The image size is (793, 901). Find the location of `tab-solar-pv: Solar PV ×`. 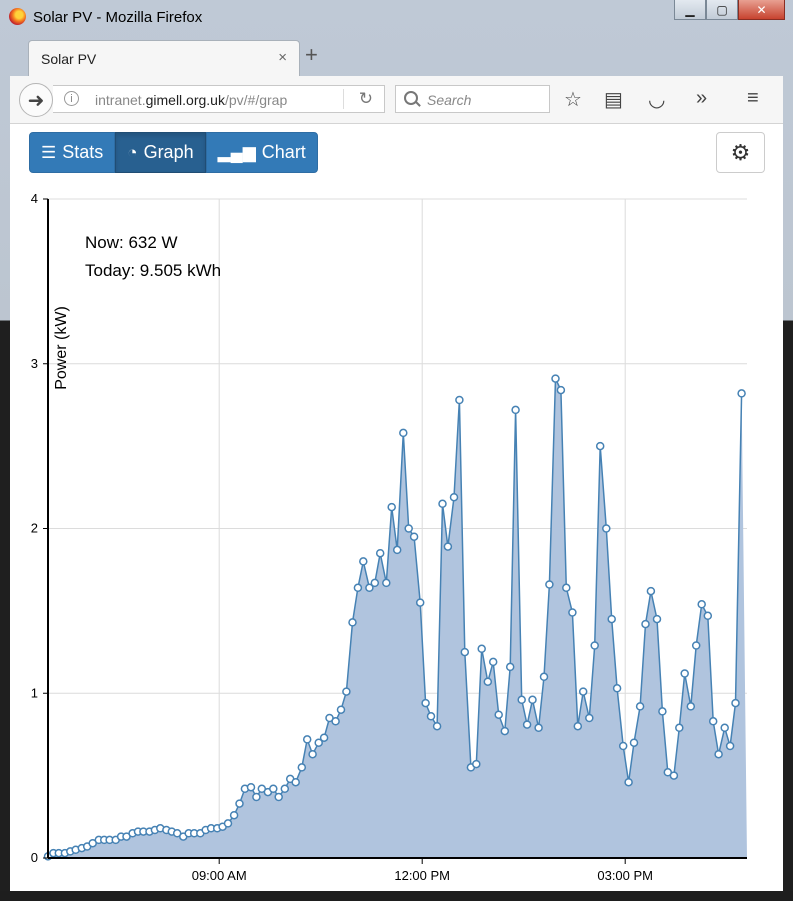

tab-solar-pv: Solar PV × is located at coordinates (164, 58).